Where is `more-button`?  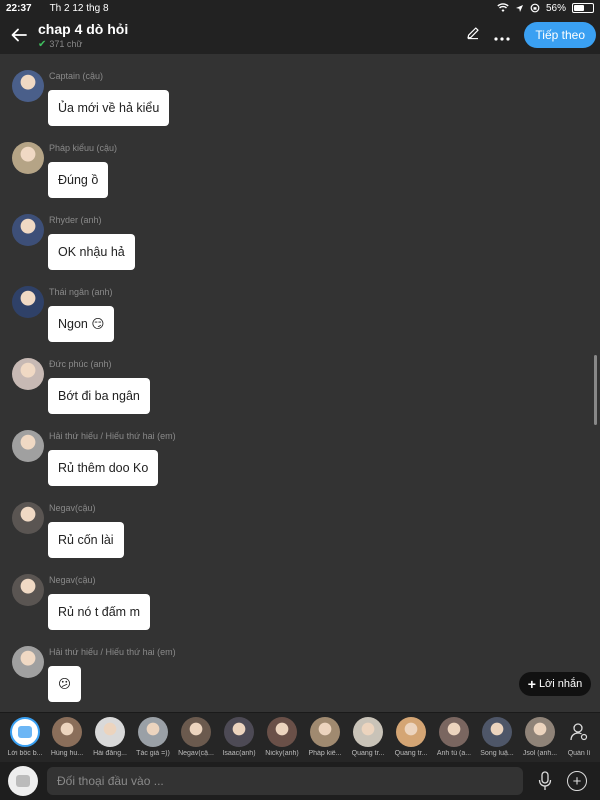
more-button is located at coordinates (502, 35).